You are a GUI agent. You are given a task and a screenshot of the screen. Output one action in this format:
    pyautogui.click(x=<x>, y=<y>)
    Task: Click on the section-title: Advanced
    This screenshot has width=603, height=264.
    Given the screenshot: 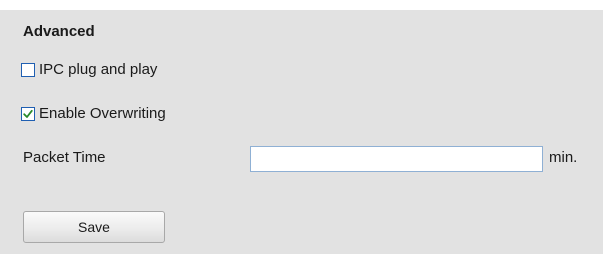 What is the action you would take?
    pyautogui.click(x=59, y=31)
    